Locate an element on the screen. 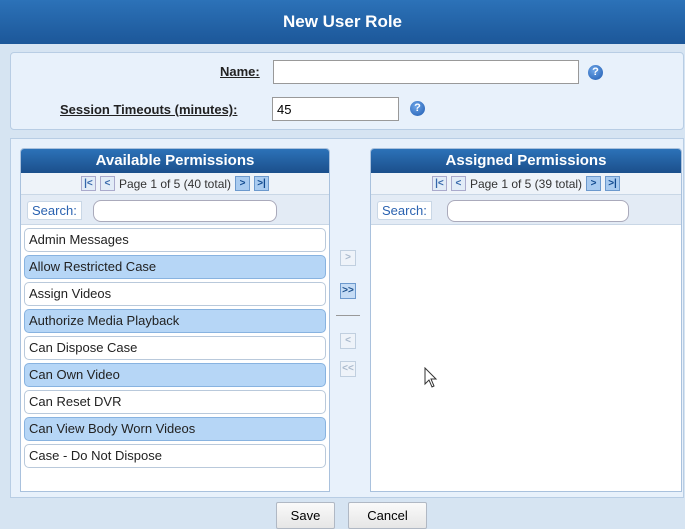 Image resolution: width=685 pixels, height=529 pixels. available-pager: |< < Page 1 of 5 (40 total) > >| is located at coordinates (175, 184).